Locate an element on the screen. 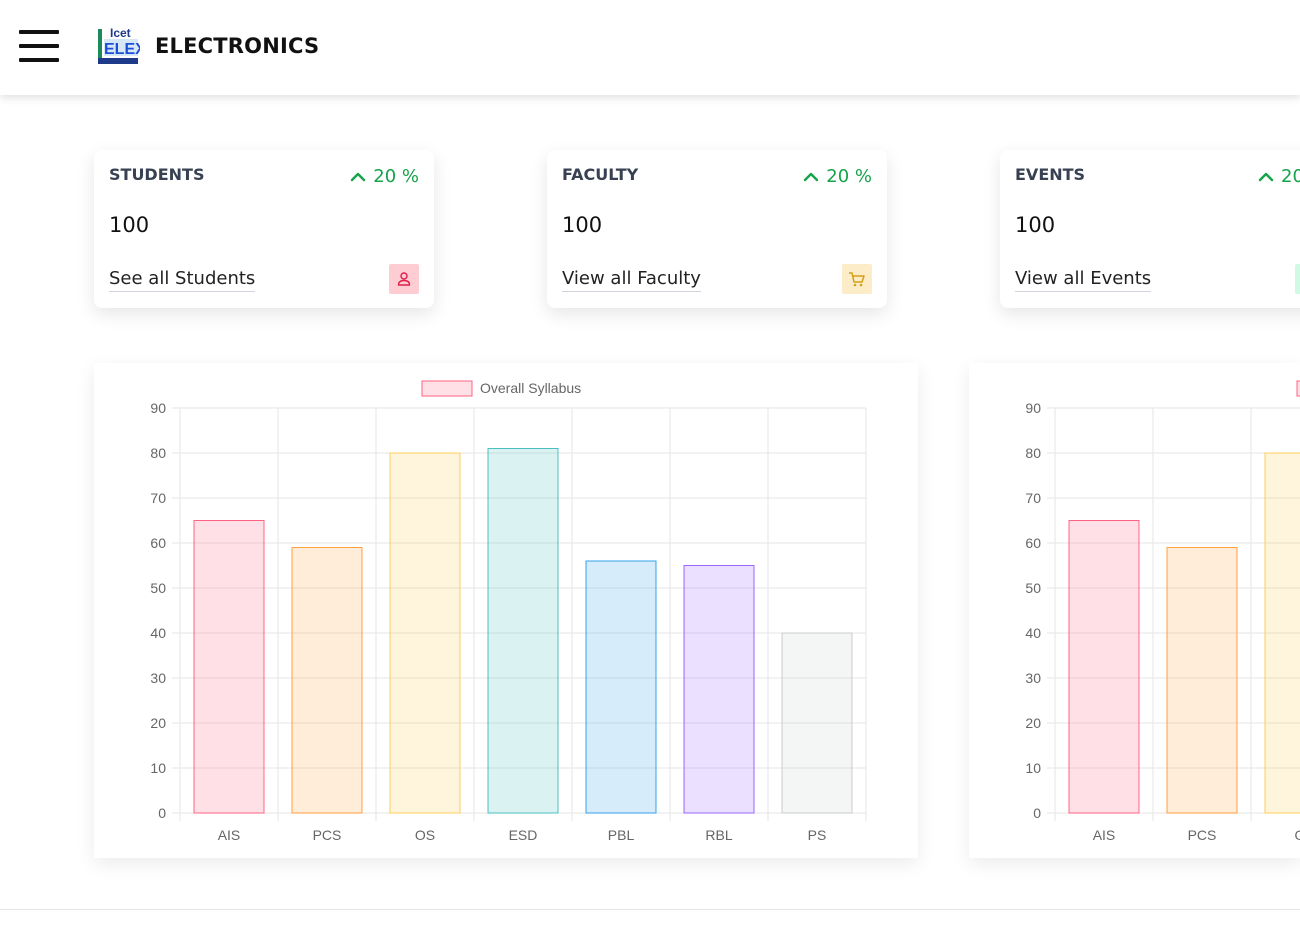 The image size is (1300, 929). bar-pbl is located at coordinates (621, 687).